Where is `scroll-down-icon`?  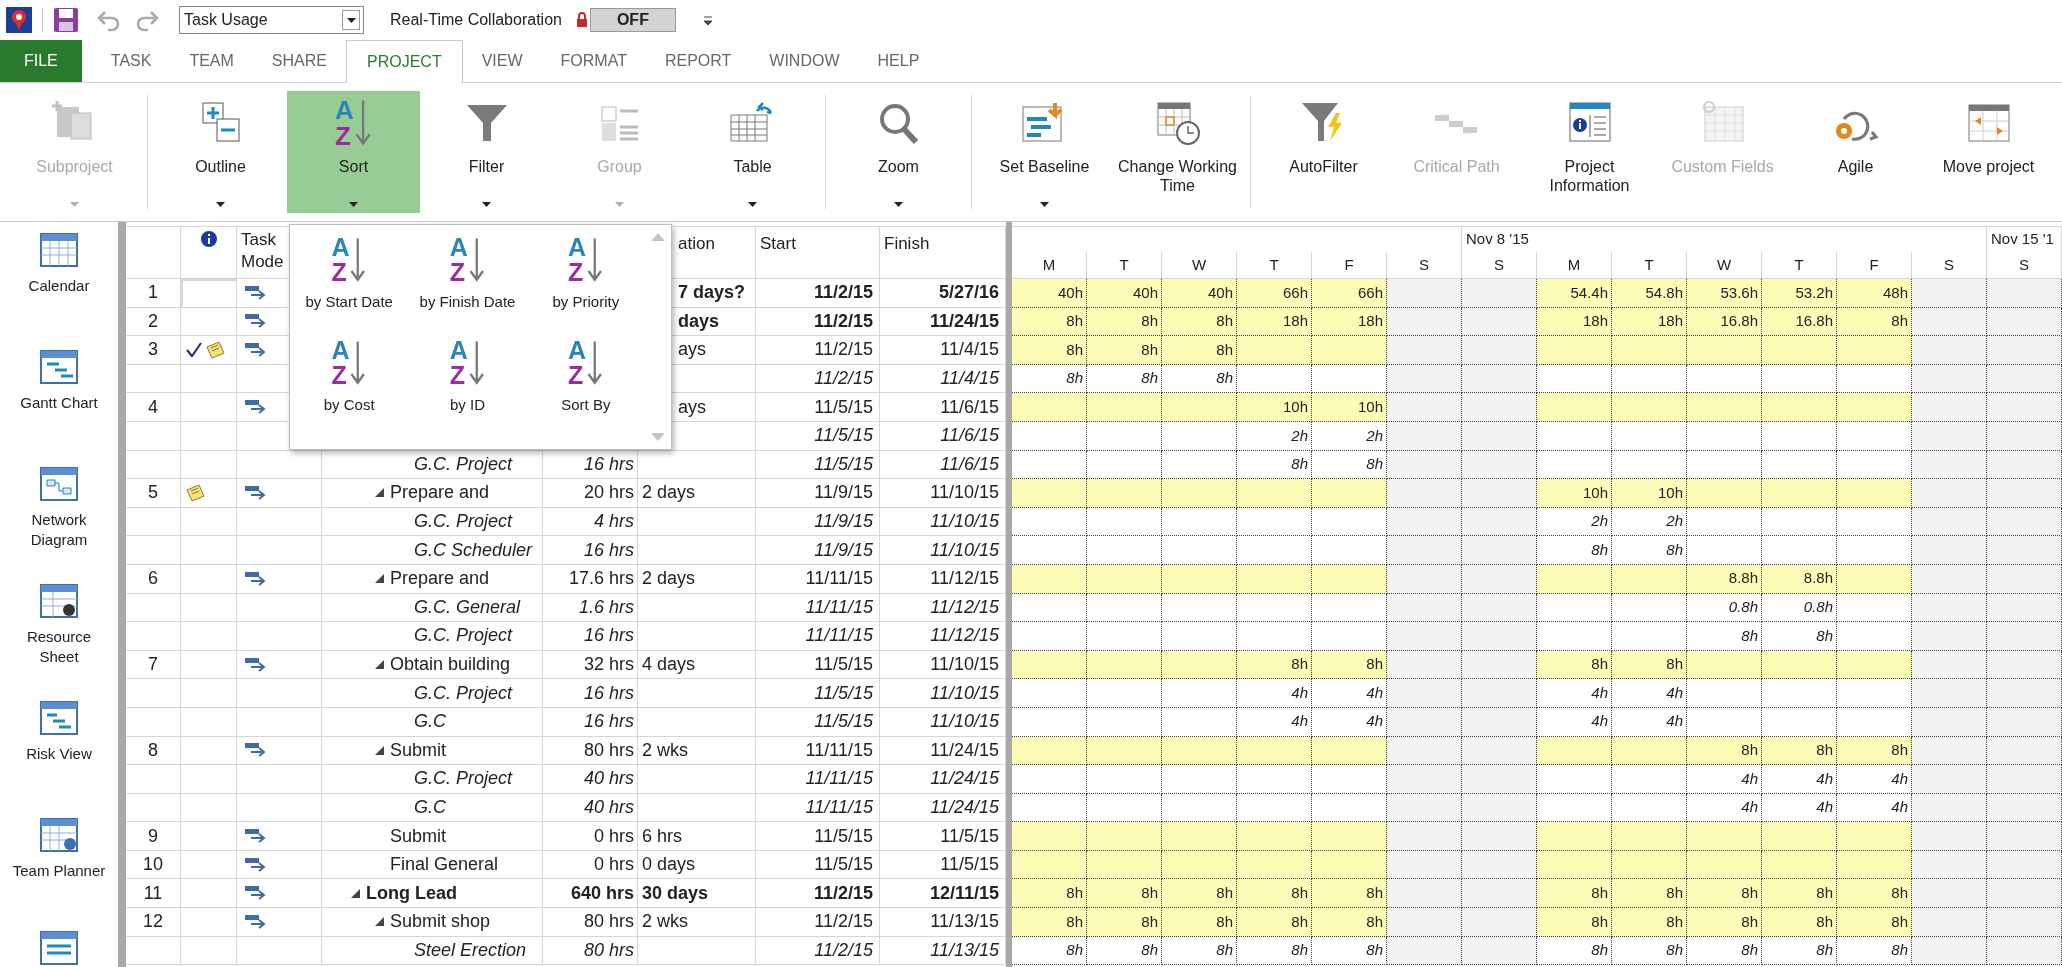 scroll-down-icon is located at coordinates (658, 437).